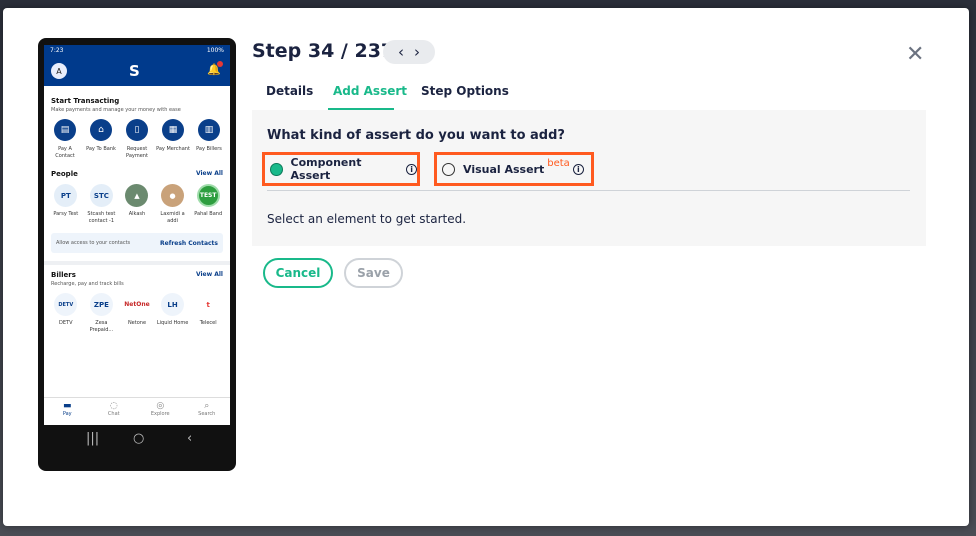 The image size is (976, 536). I want to click on biller-name: Liquid Home, so click(172, 323).